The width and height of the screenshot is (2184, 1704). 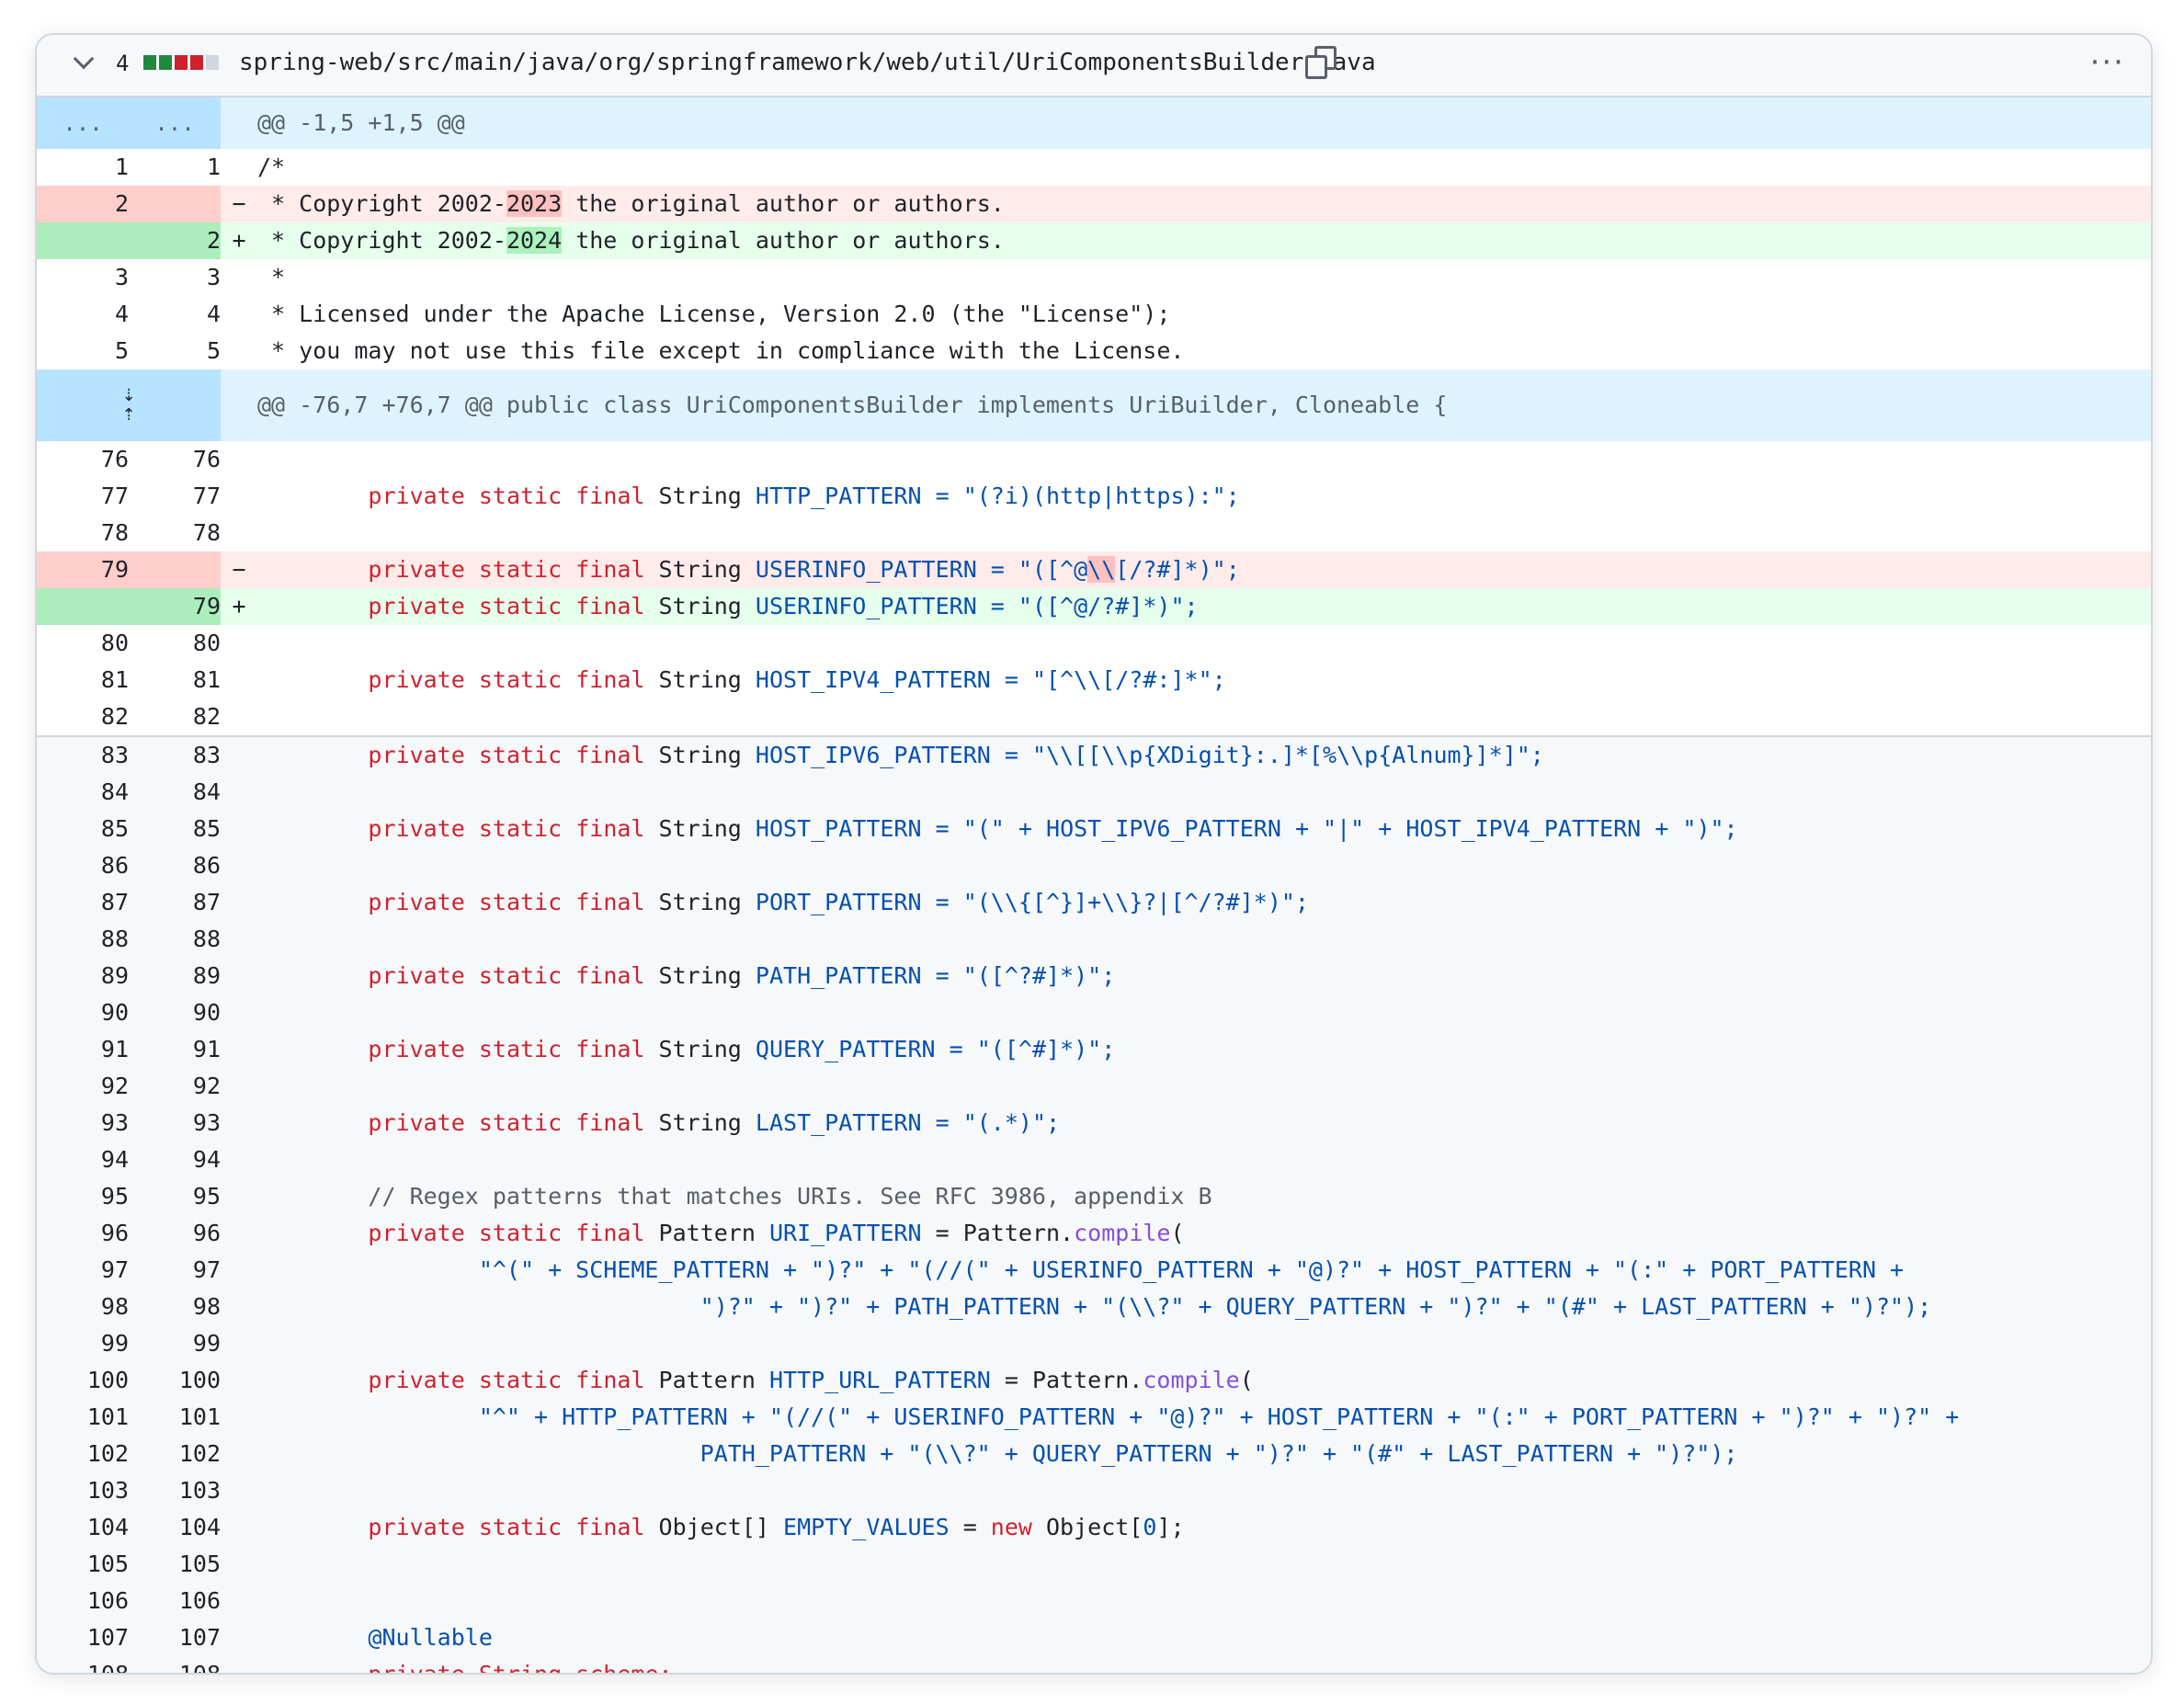 What do you see at coordinates (84, 61) in the screenshot?
I see `chevron-down-icon` at bounding box center [84, 61].